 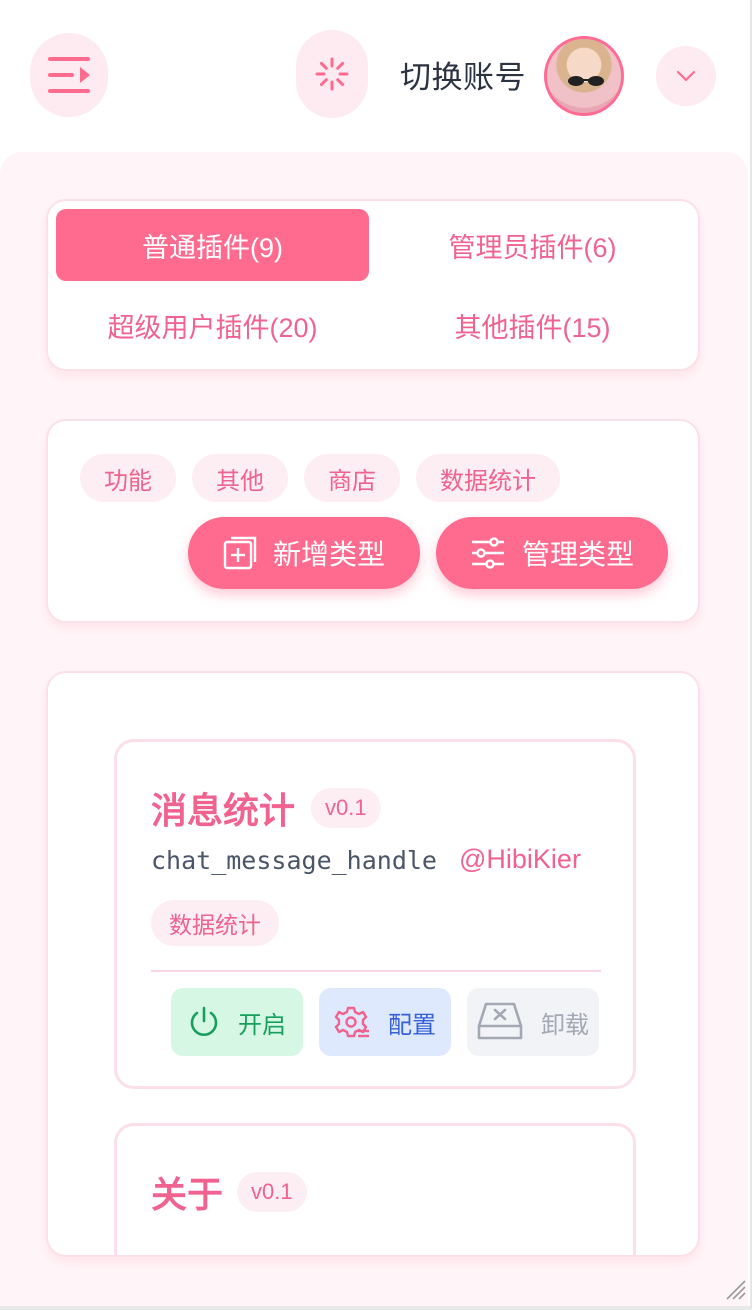 I want to click on loading-button, so click(x=332, y=74).